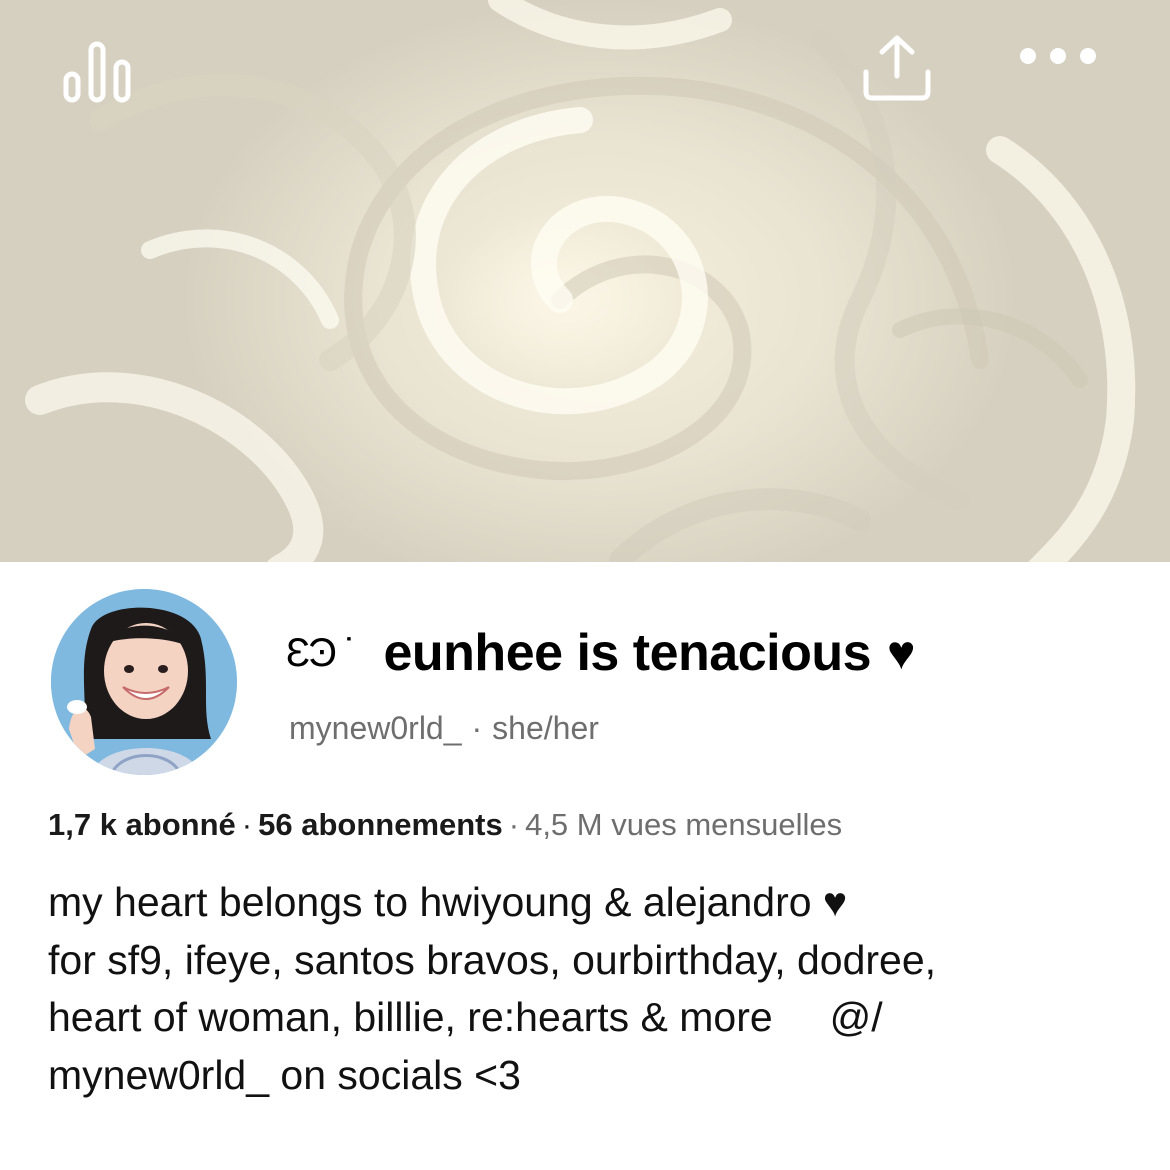 This screenshot has height=1170, width=1170. I want to click on stats-button, so click(108, 80).